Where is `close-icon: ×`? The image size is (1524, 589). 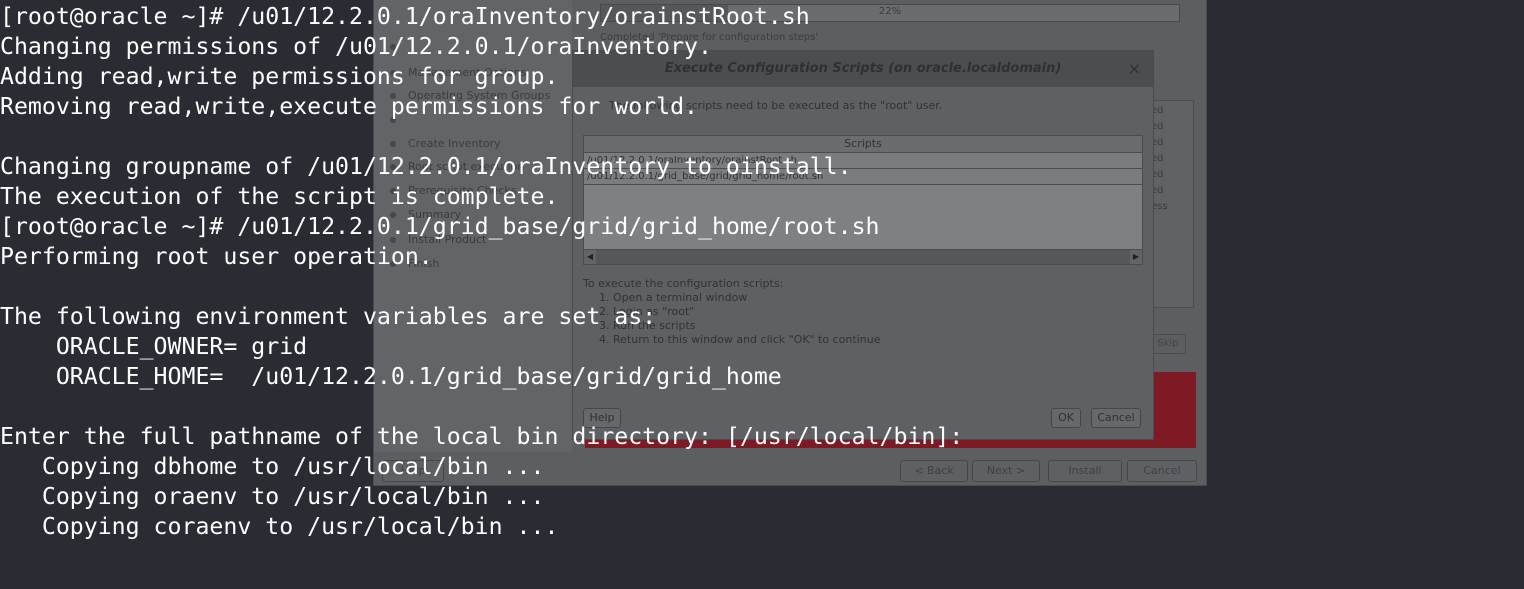
close-icon: × is located at coordinates (1134, 68).